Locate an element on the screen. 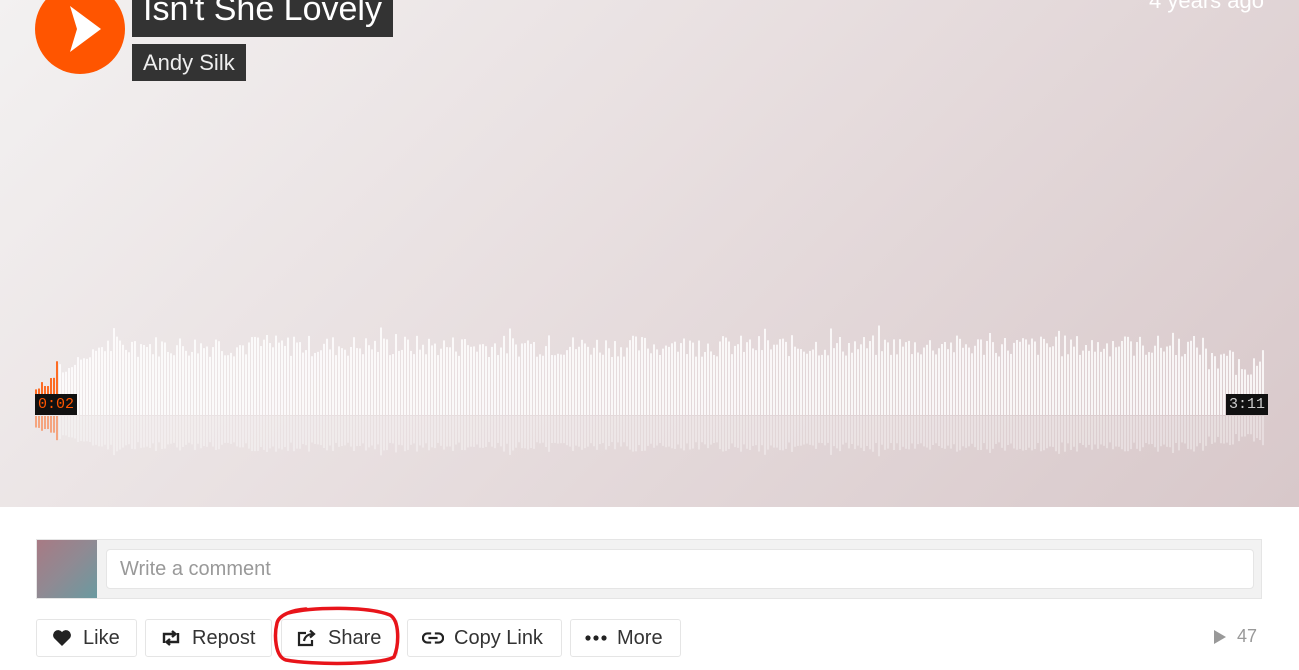  repost-button: Repost is located at coordinates (208, 638).